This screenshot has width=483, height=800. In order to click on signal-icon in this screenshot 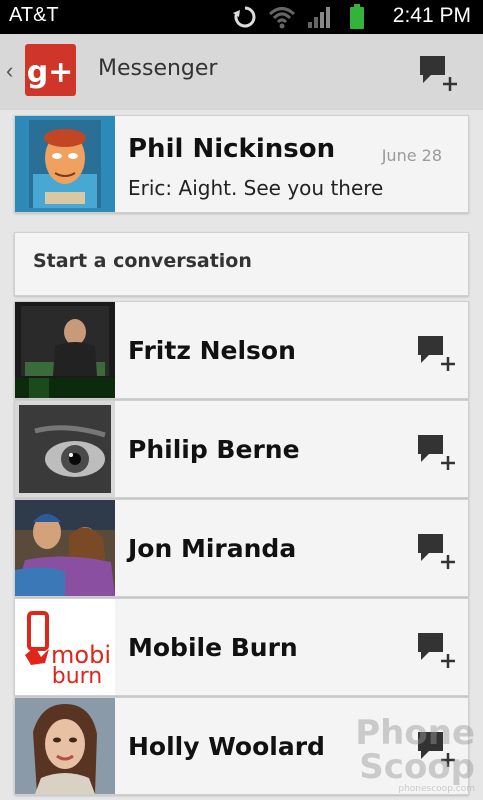, I will do `click(319, 17)`.